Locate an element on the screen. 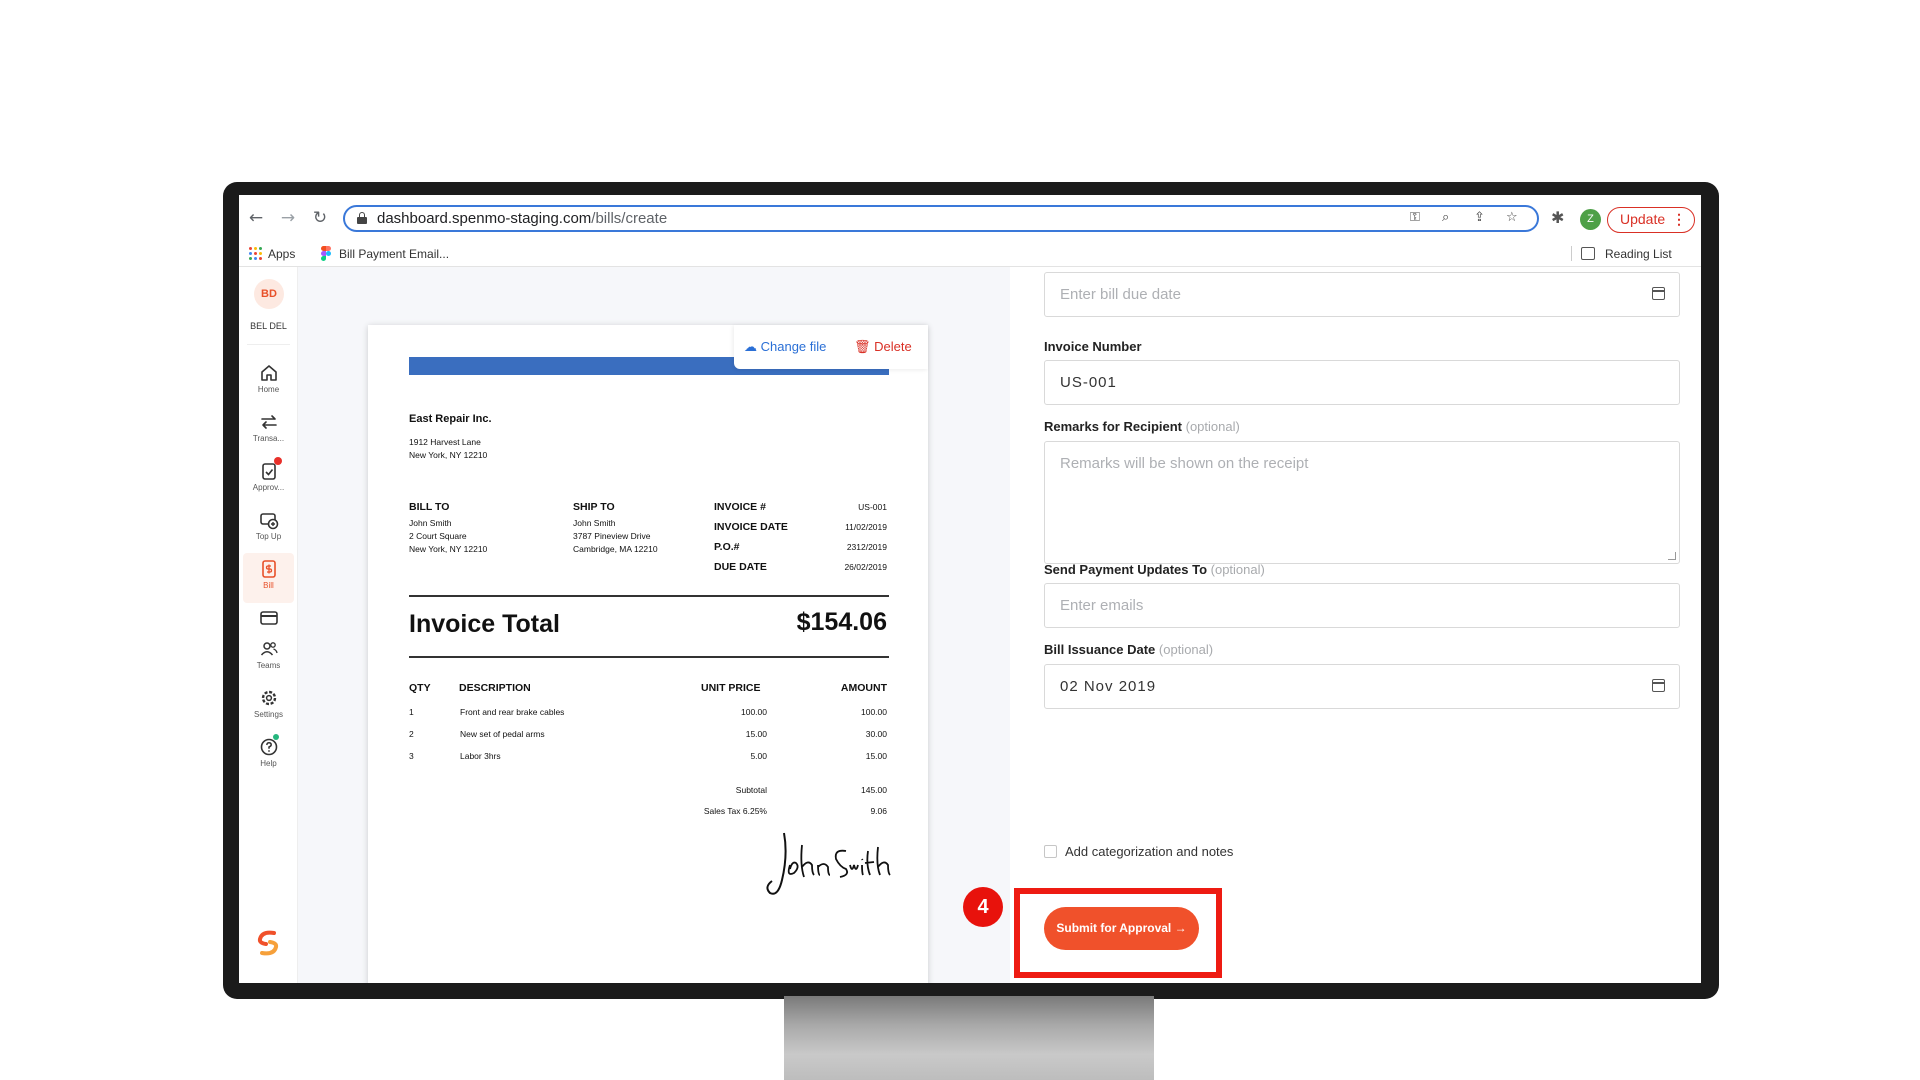 The height and width of the screenshot is (1080, 1920). line-qty: 3 is located at coordinates (411, 756).